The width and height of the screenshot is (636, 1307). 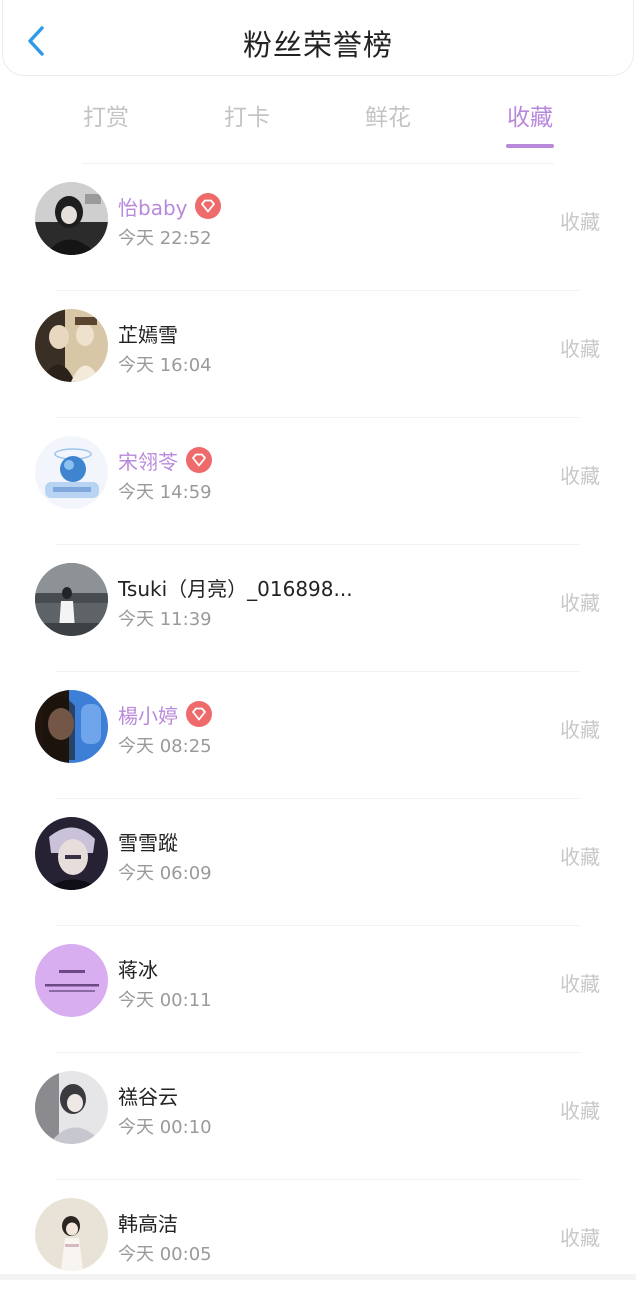 What do you see at coordinates (165, 1254) in the screenshot?
I see `fan-time: 今天 00:05` at bounding box center [165, 1254].